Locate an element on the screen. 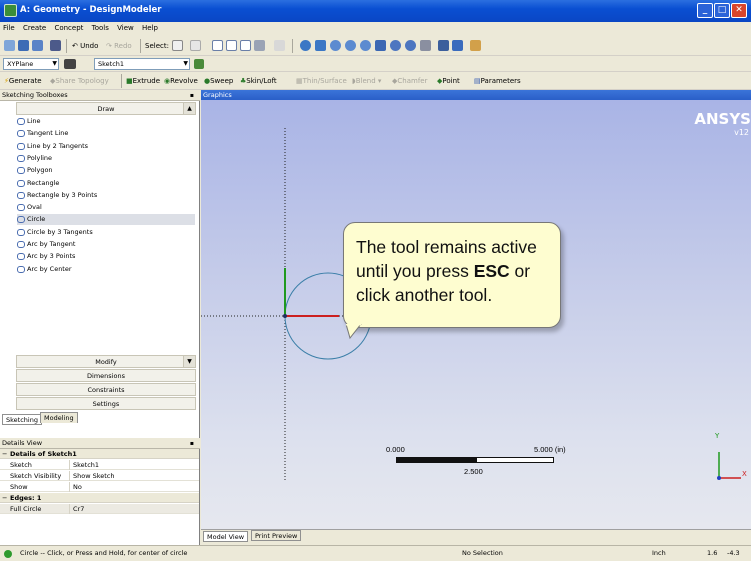 The height and width of the screenshot is (561, 751). maximize-button: □ is located at coordinates (722, 10).